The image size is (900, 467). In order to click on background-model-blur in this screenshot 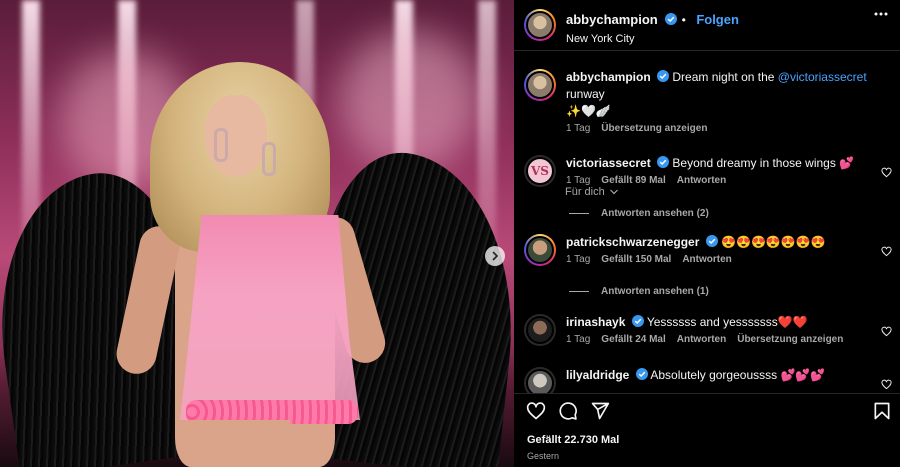, I will do `click(410, 100)`.